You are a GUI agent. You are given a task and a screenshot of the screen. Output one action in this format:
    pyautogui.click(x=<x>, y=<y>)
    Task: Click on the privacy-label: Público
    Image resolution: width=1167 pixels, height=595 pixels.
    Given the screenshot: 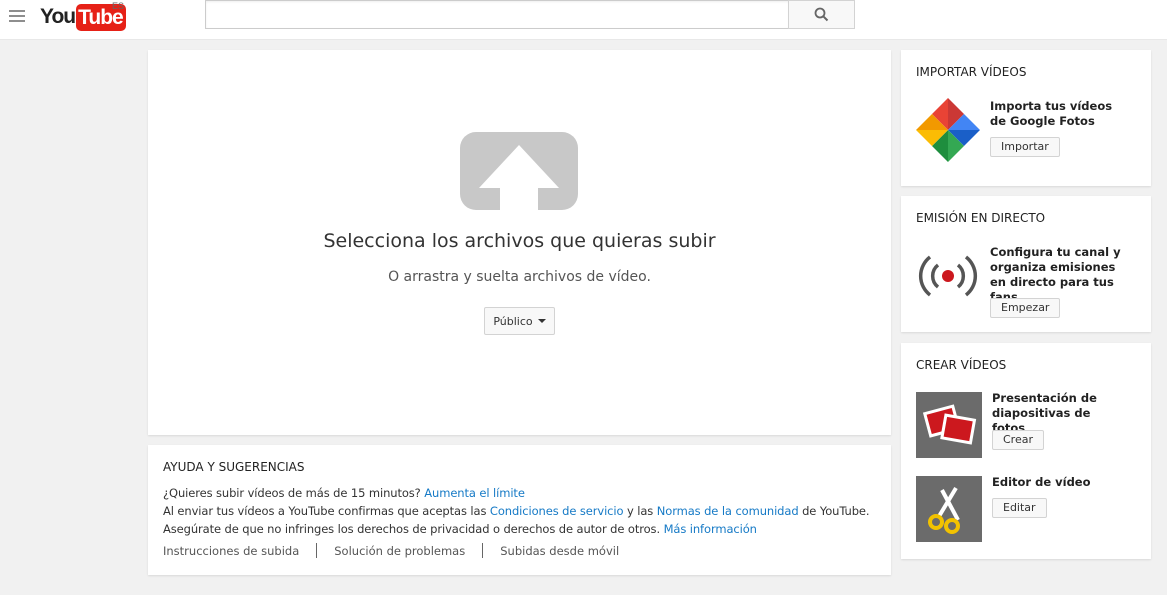 What is the action you would take?
    pyautogui.click(x=513, y=321)
    